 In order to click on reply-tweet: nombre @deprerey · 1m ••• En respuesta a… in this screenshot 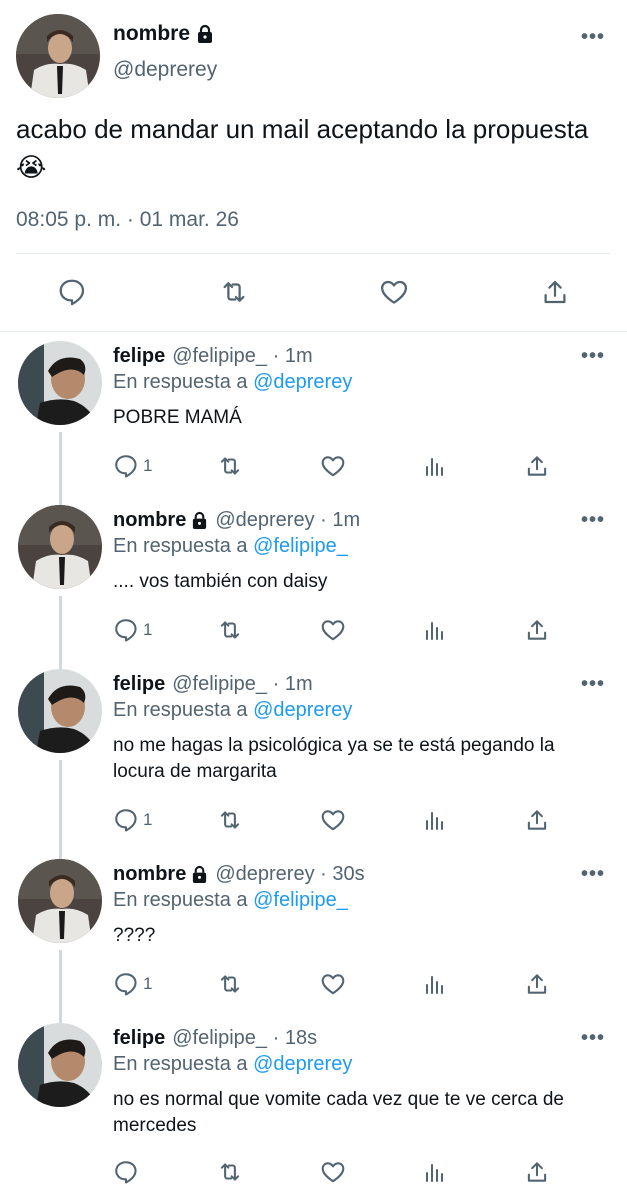, I will do `click(313, 579)`.